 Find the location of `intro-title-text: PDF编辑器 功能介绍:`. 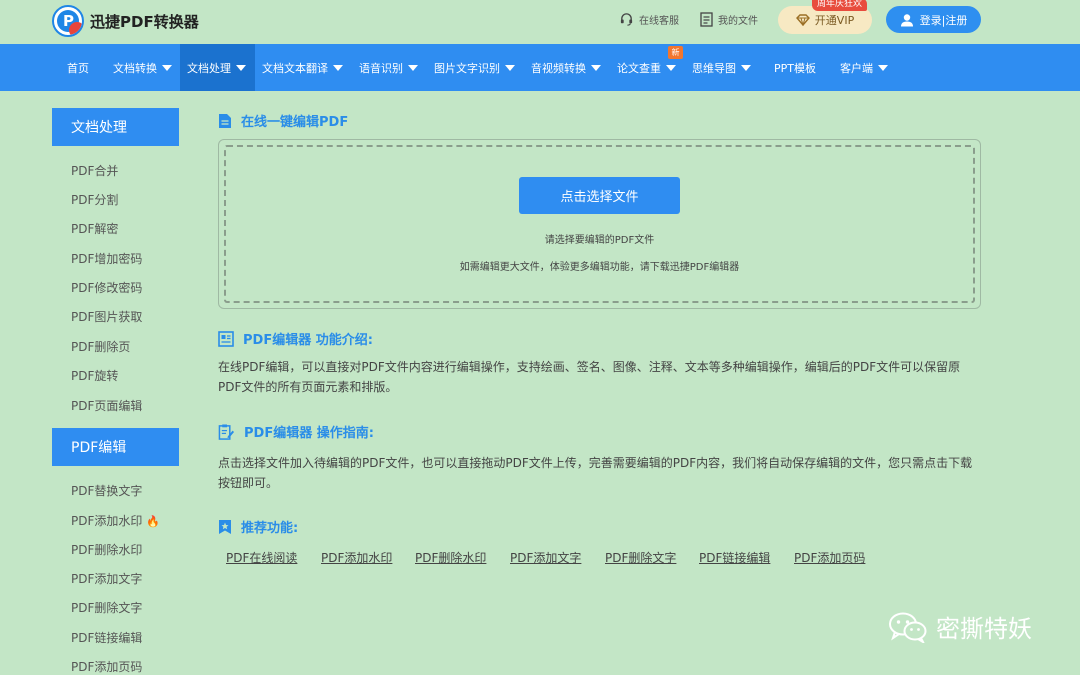

intro-title-text: PDF编辑器 功能介绍: is located at coordinates (308, 340).